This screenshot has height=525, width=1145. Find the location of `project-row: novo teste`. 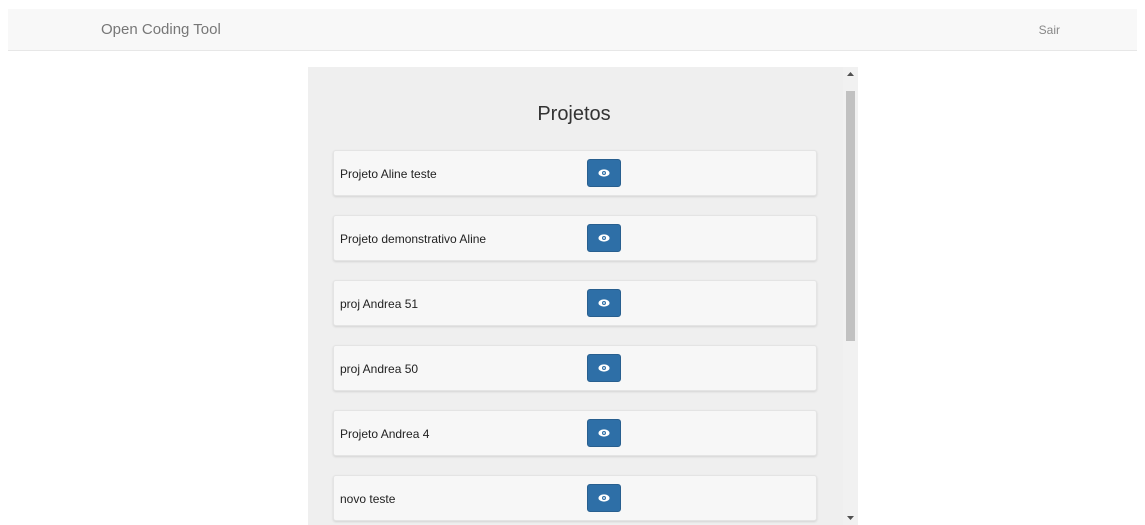

project-row: novo teste is located at coordinates (575, 498).